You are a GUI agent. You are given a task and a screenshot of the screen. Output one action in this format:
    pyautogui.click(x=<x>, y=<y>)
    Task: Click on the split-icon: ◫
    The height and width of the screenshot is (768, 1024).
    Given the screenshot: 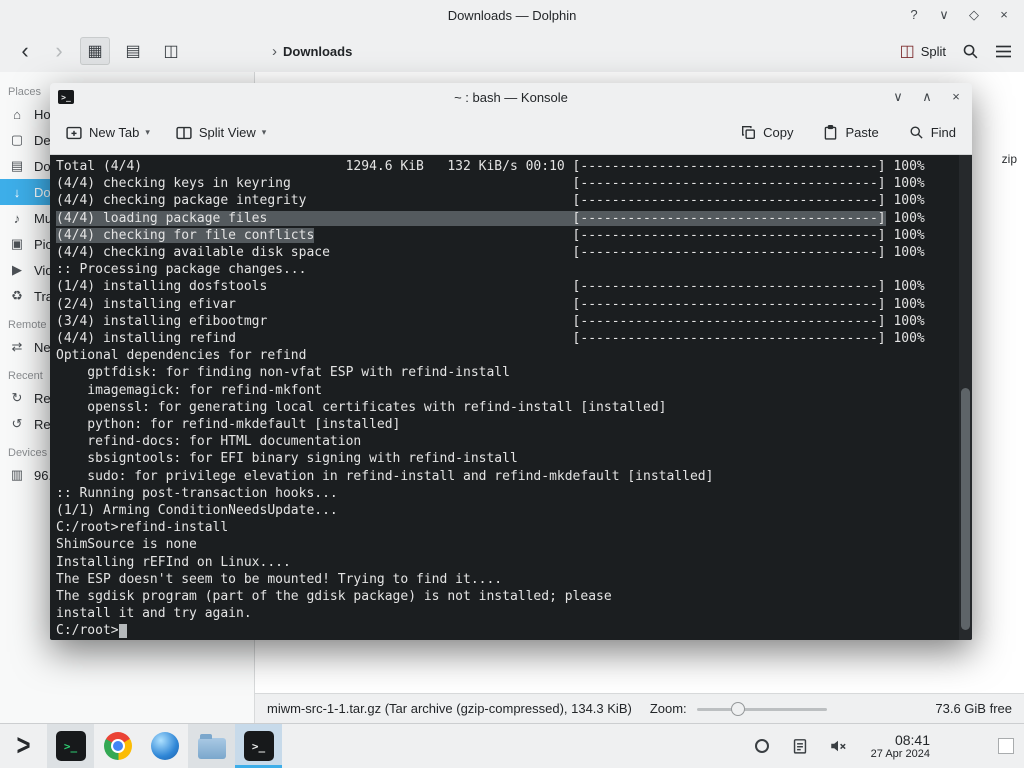 What is the action you would take?
    pyautogui.click(x=907, y=51)
    